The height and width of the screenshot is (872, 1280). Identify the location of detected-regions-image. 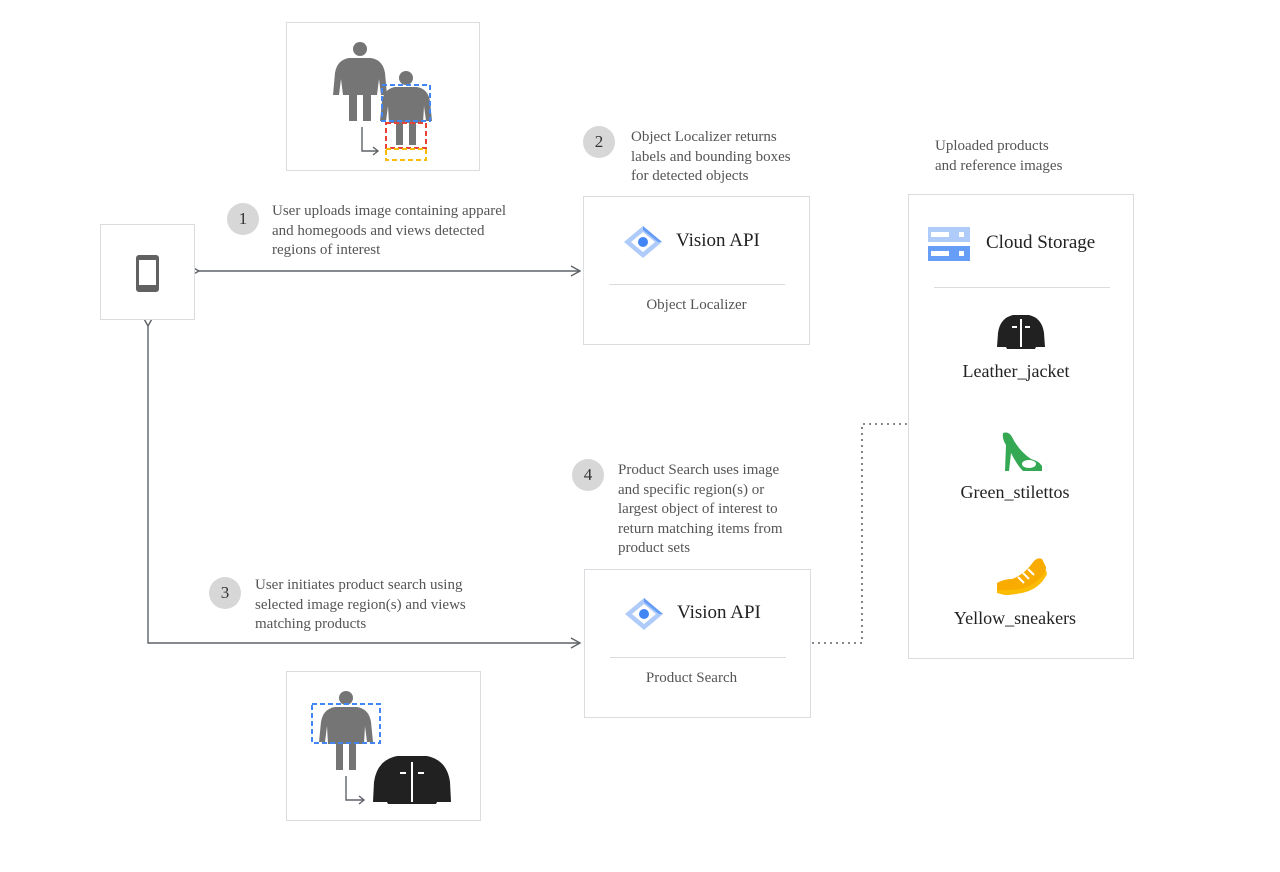
(383, 96).